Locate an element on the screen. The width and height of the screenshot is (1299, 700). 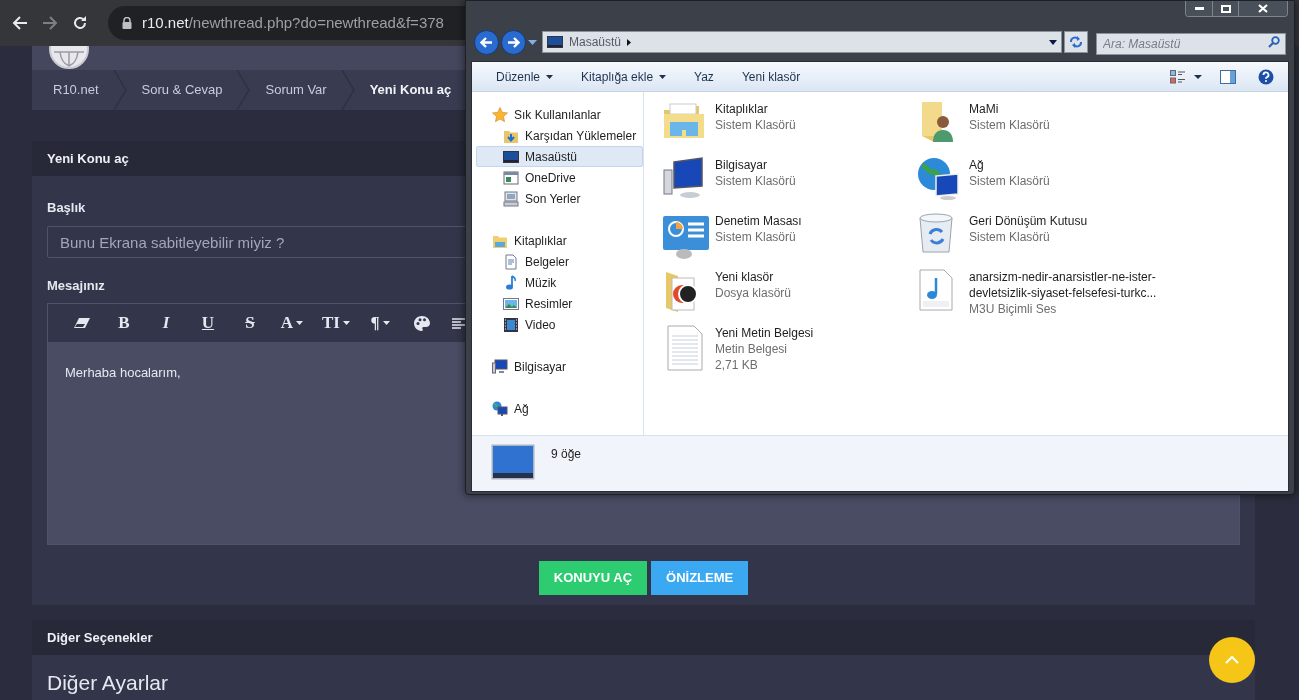
item-count: 9 öğe is located at coordinates (566, 454).